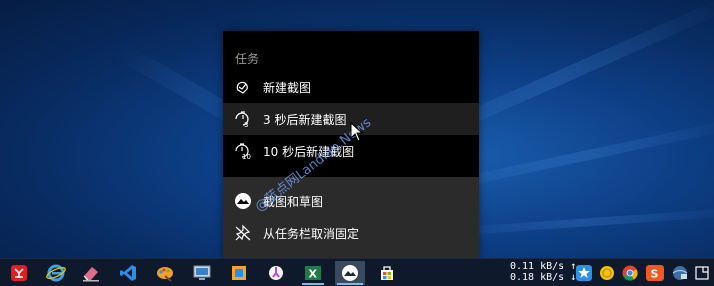  I want to click on net-download: 0.18 kB/s, so click(537, 277).